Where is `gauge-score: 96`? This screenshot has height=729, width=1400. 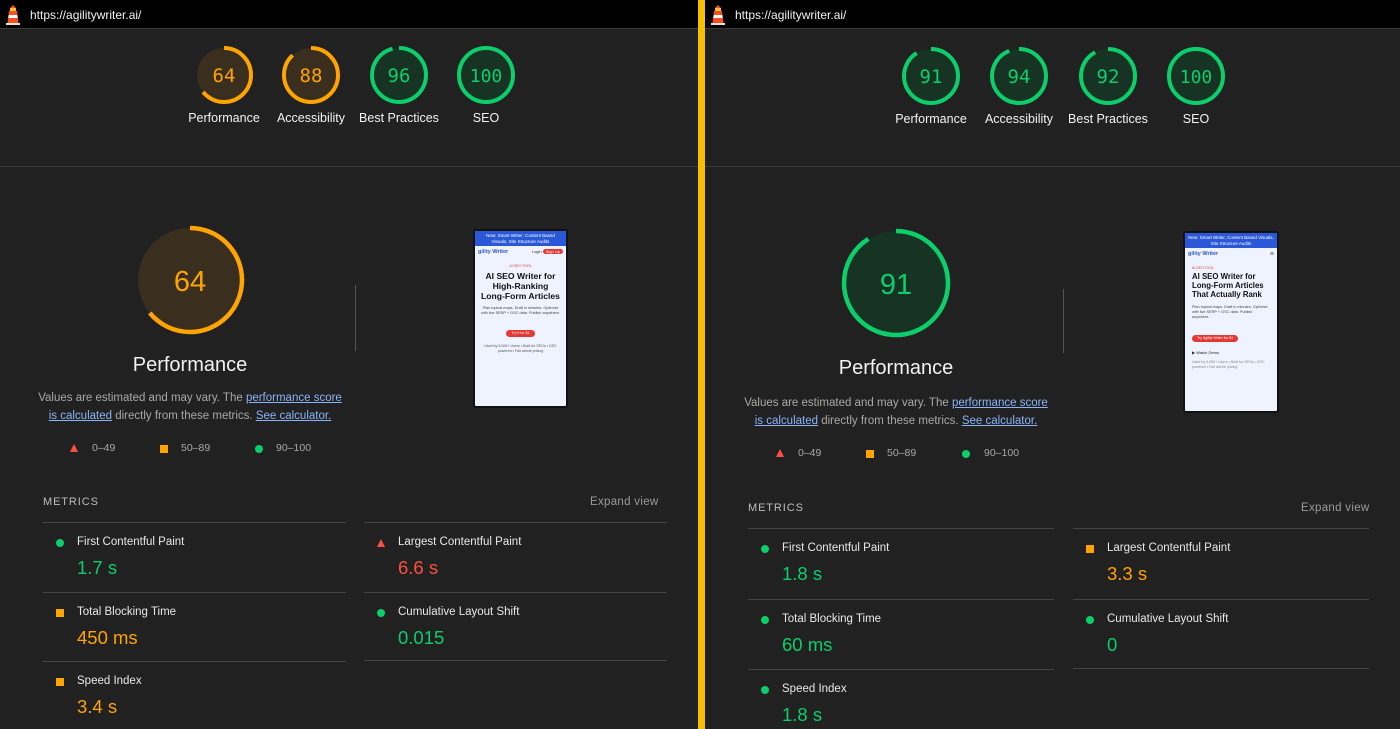
gauge-score: 96 is located at coordinates (399, 76).